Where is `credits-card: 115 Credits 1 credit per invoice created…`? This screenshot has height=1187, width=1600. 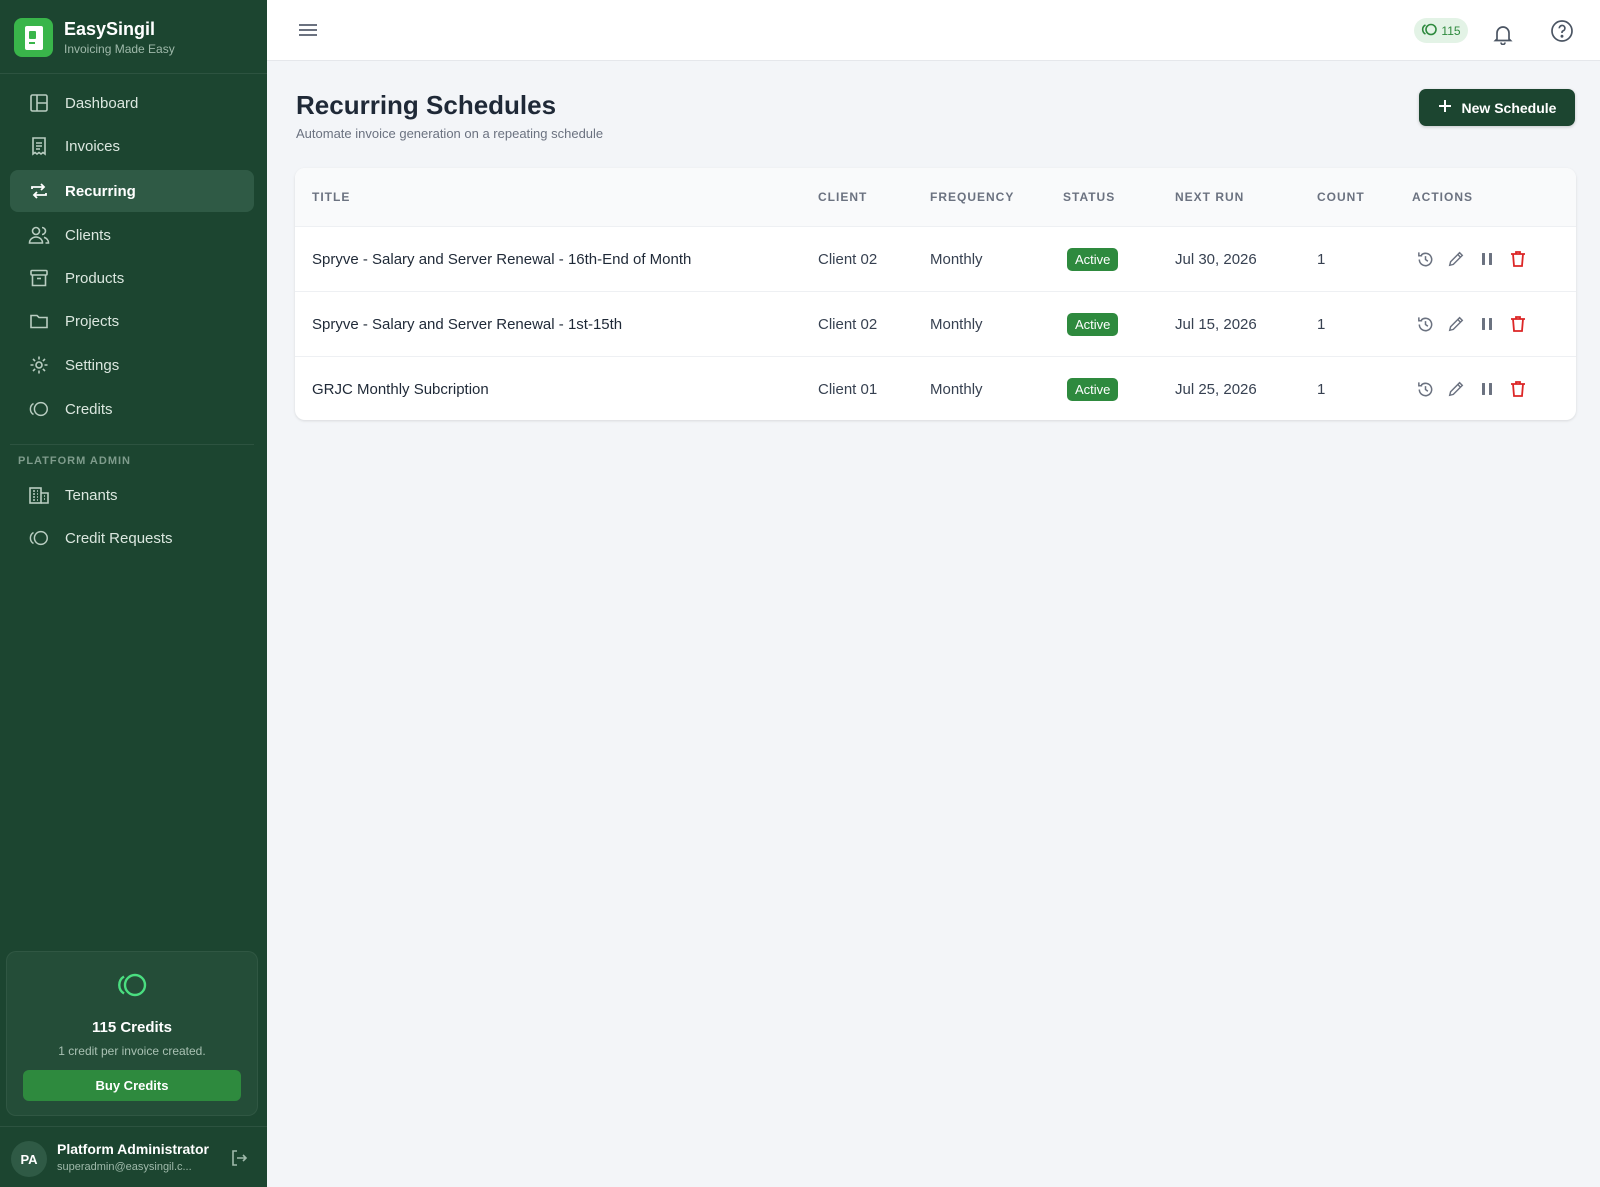 credits-card: 115 Credits 1 credit per invoice created… is located at coordinates (132, 1033).